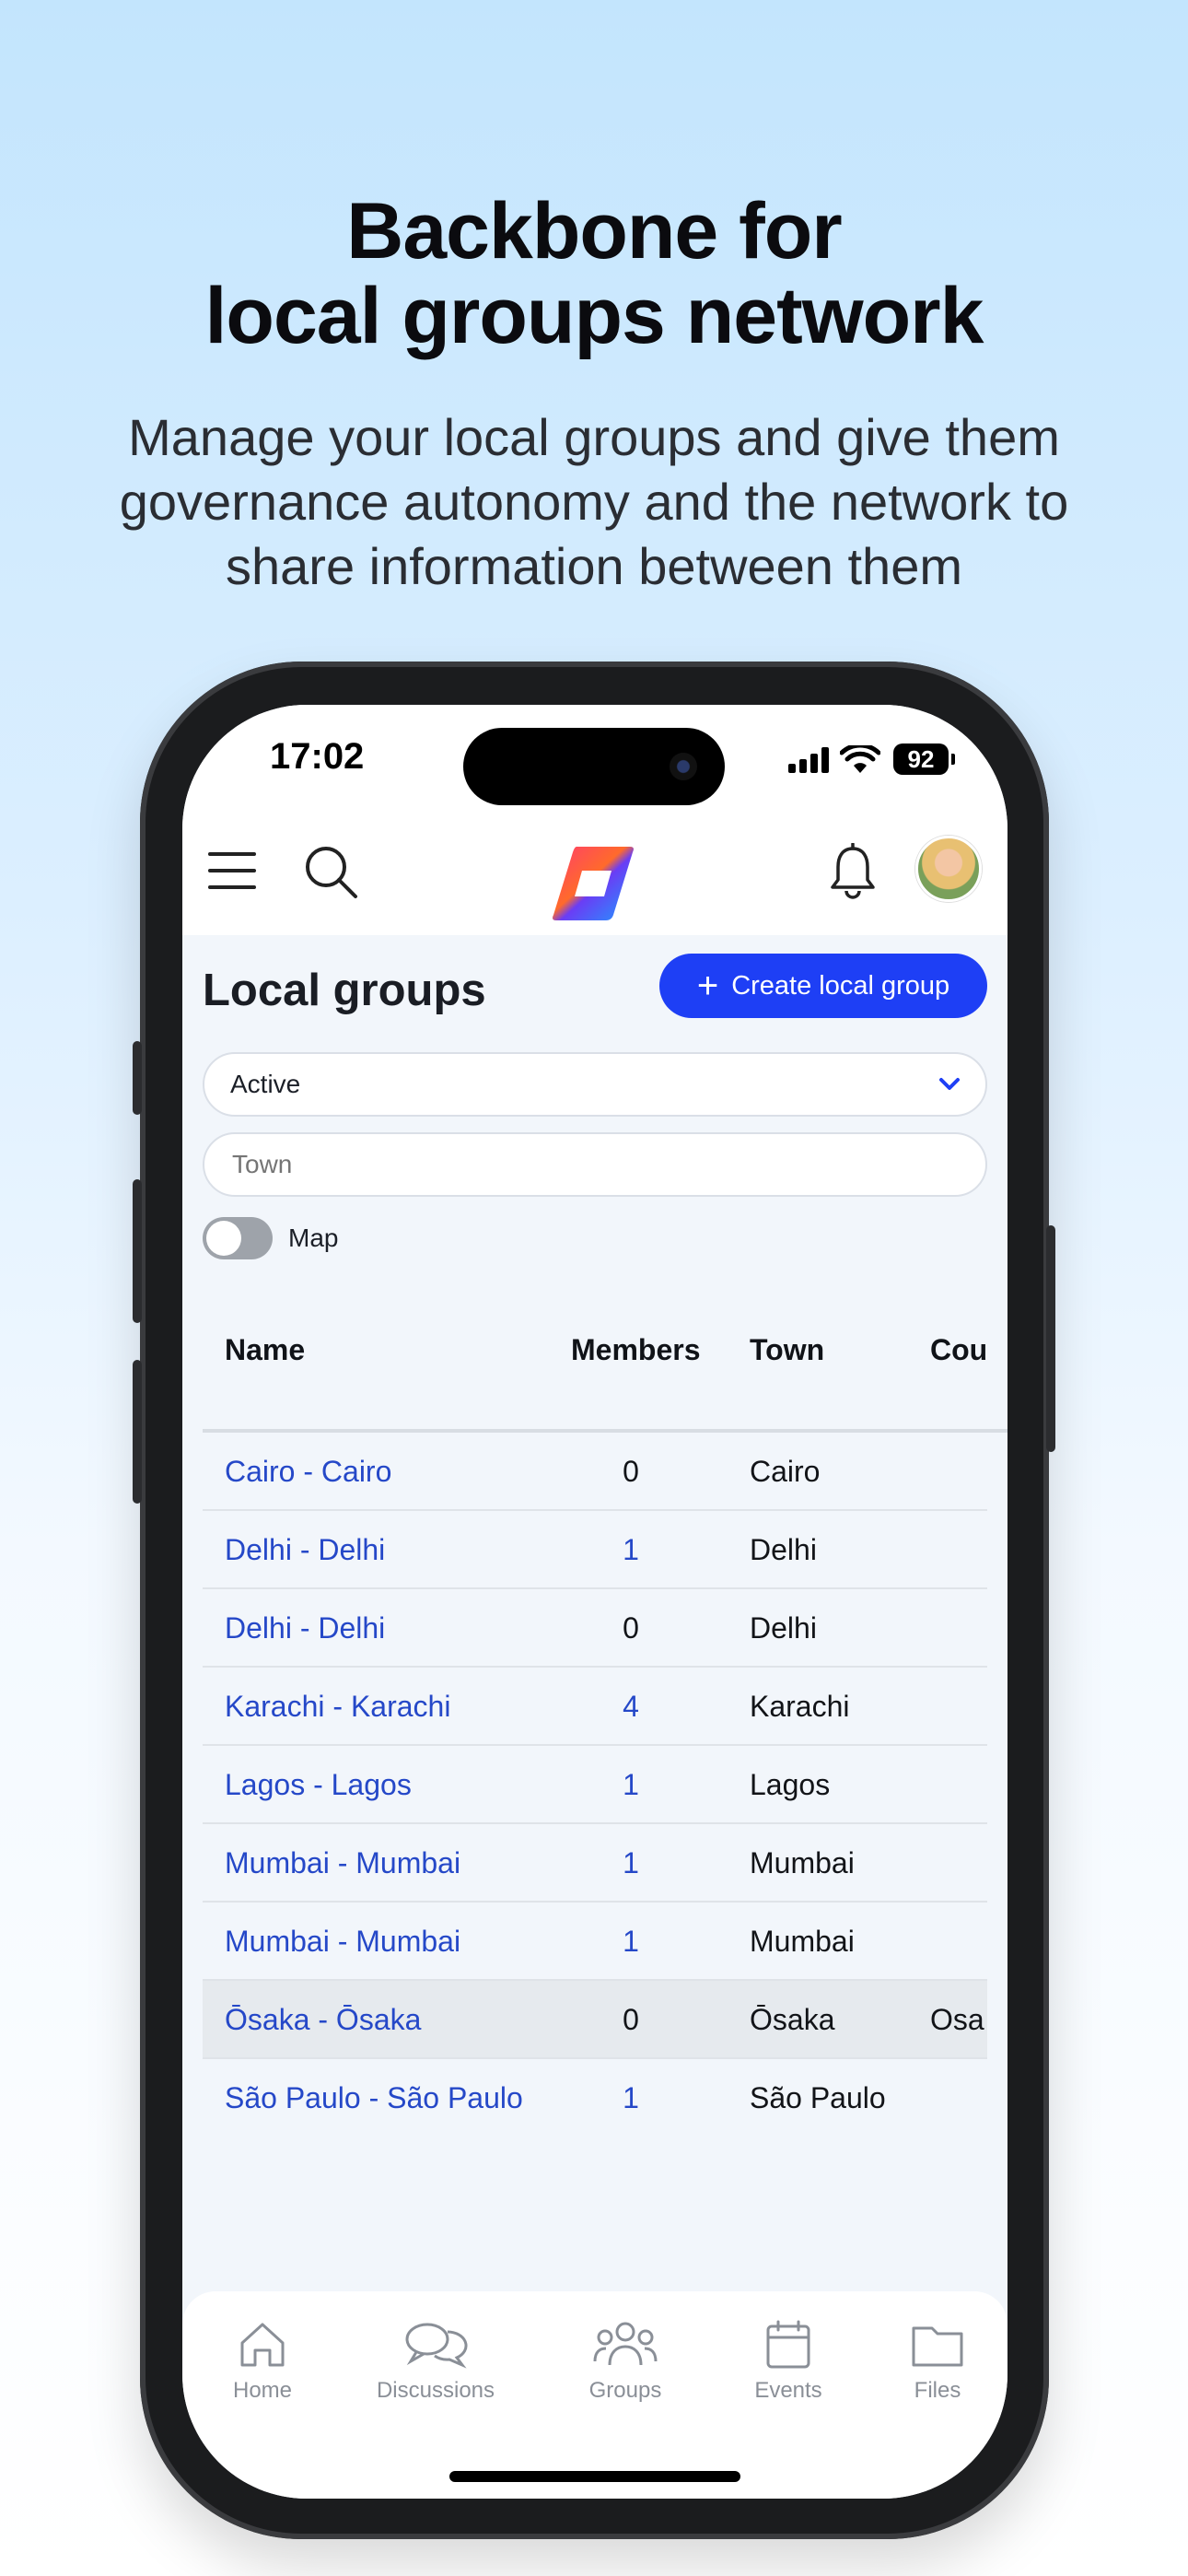 The width and height of the screenshot is (1188, 2576). I want to click on tab-discussions: Discussions, so click(435, 2361).